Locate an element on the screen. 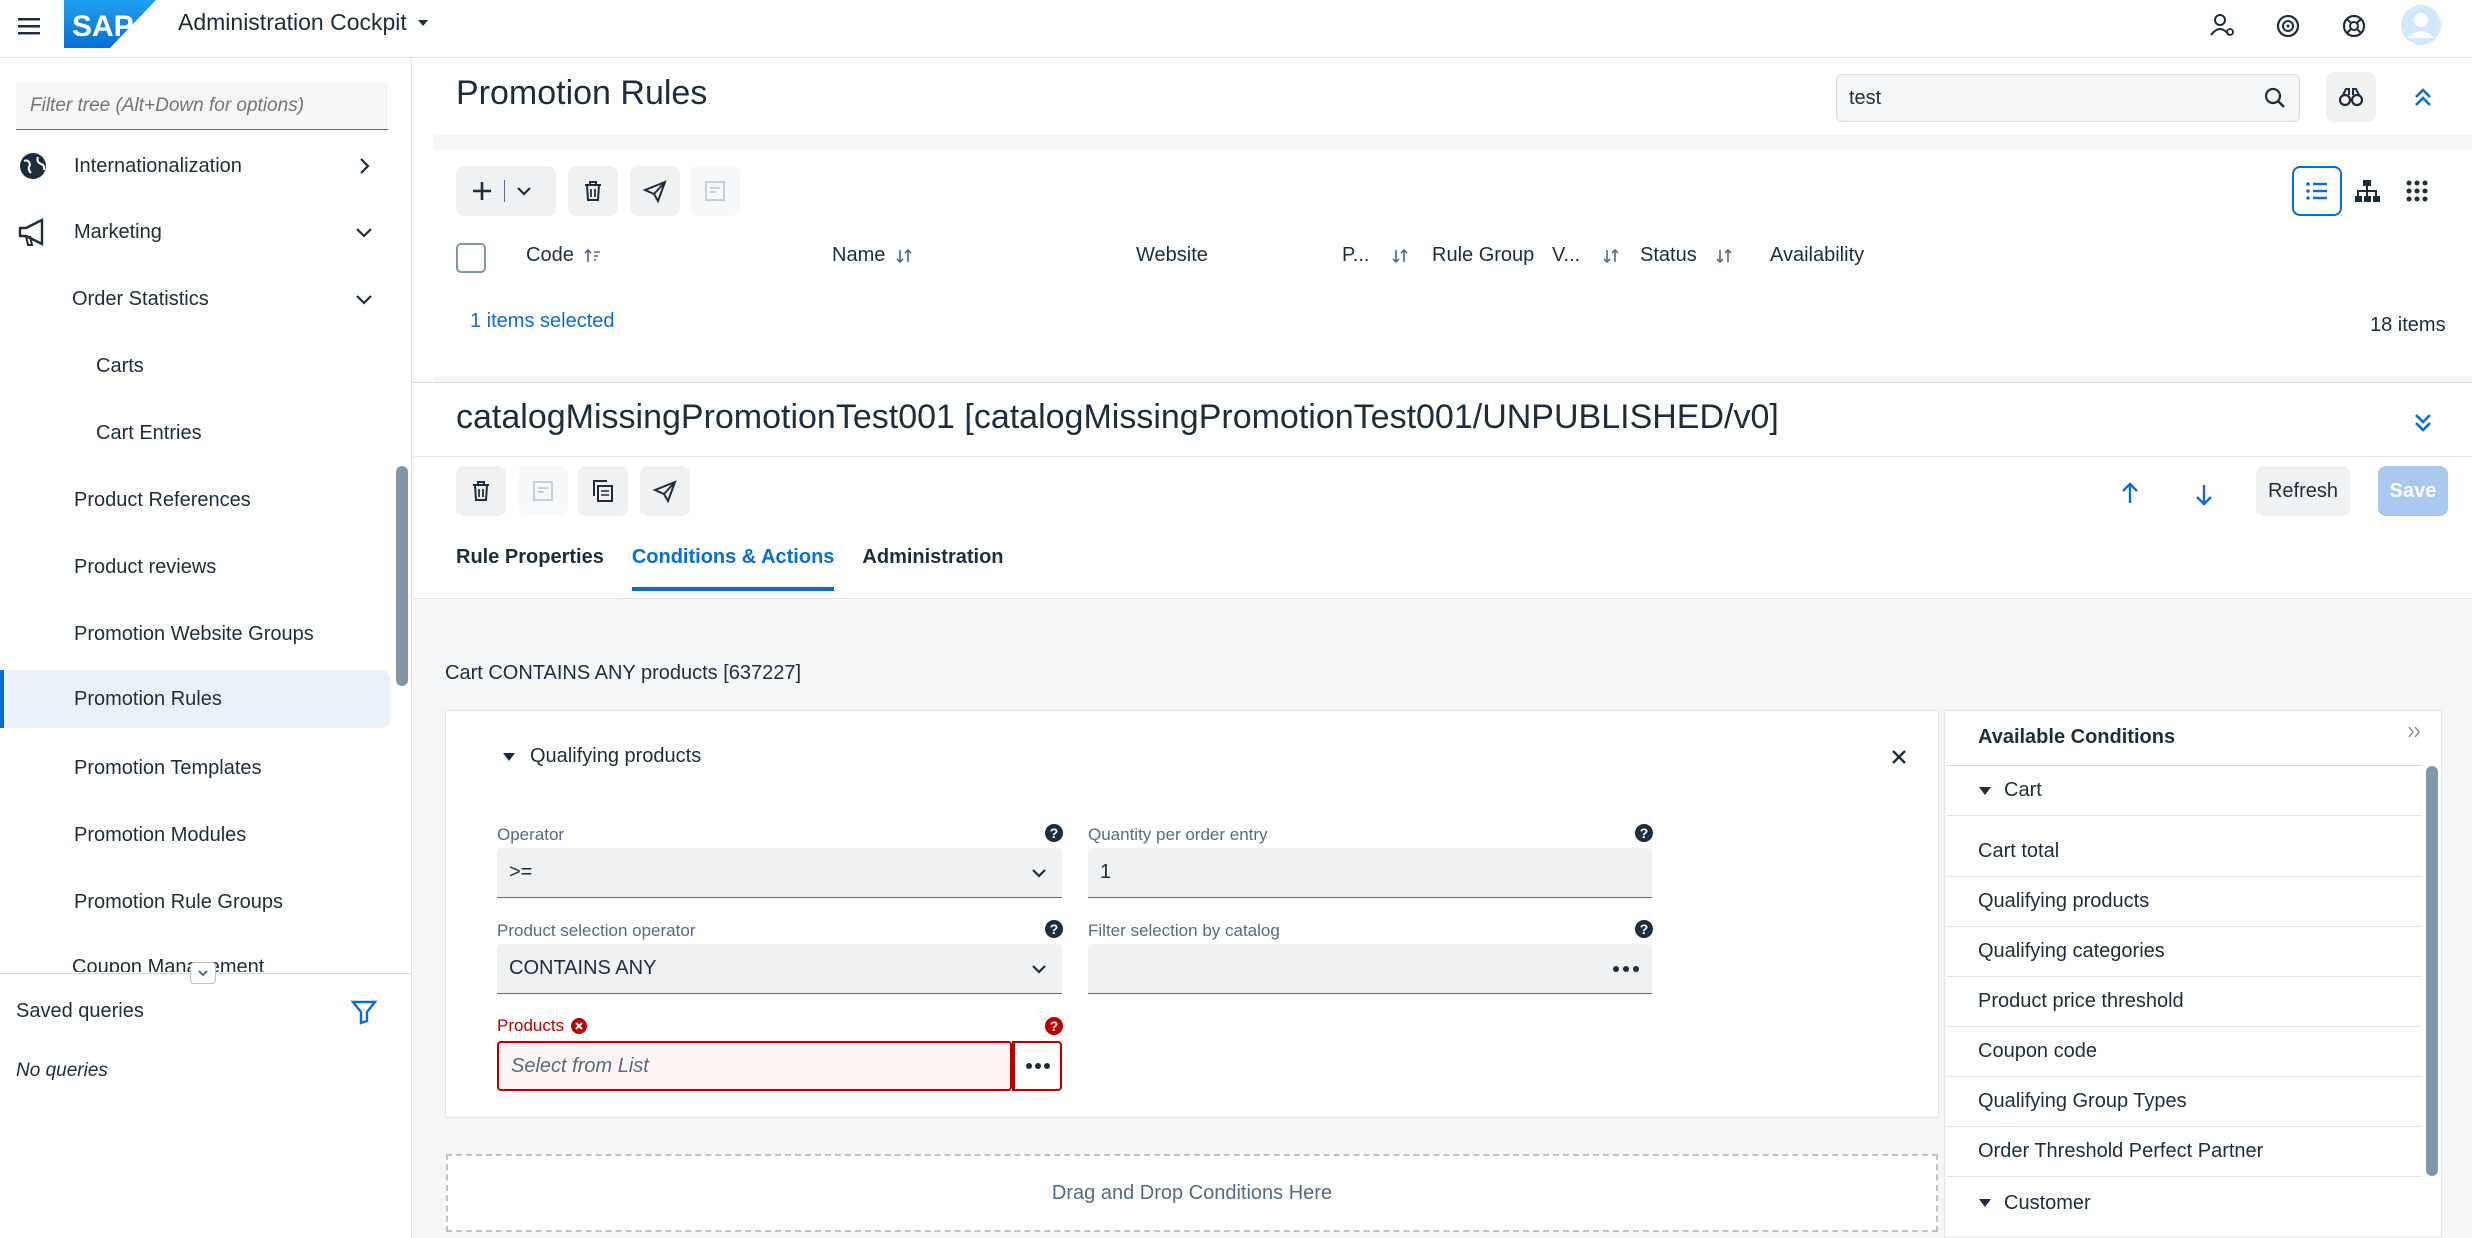  condition-group-label: Cart is located at coordinates (2023, 790).